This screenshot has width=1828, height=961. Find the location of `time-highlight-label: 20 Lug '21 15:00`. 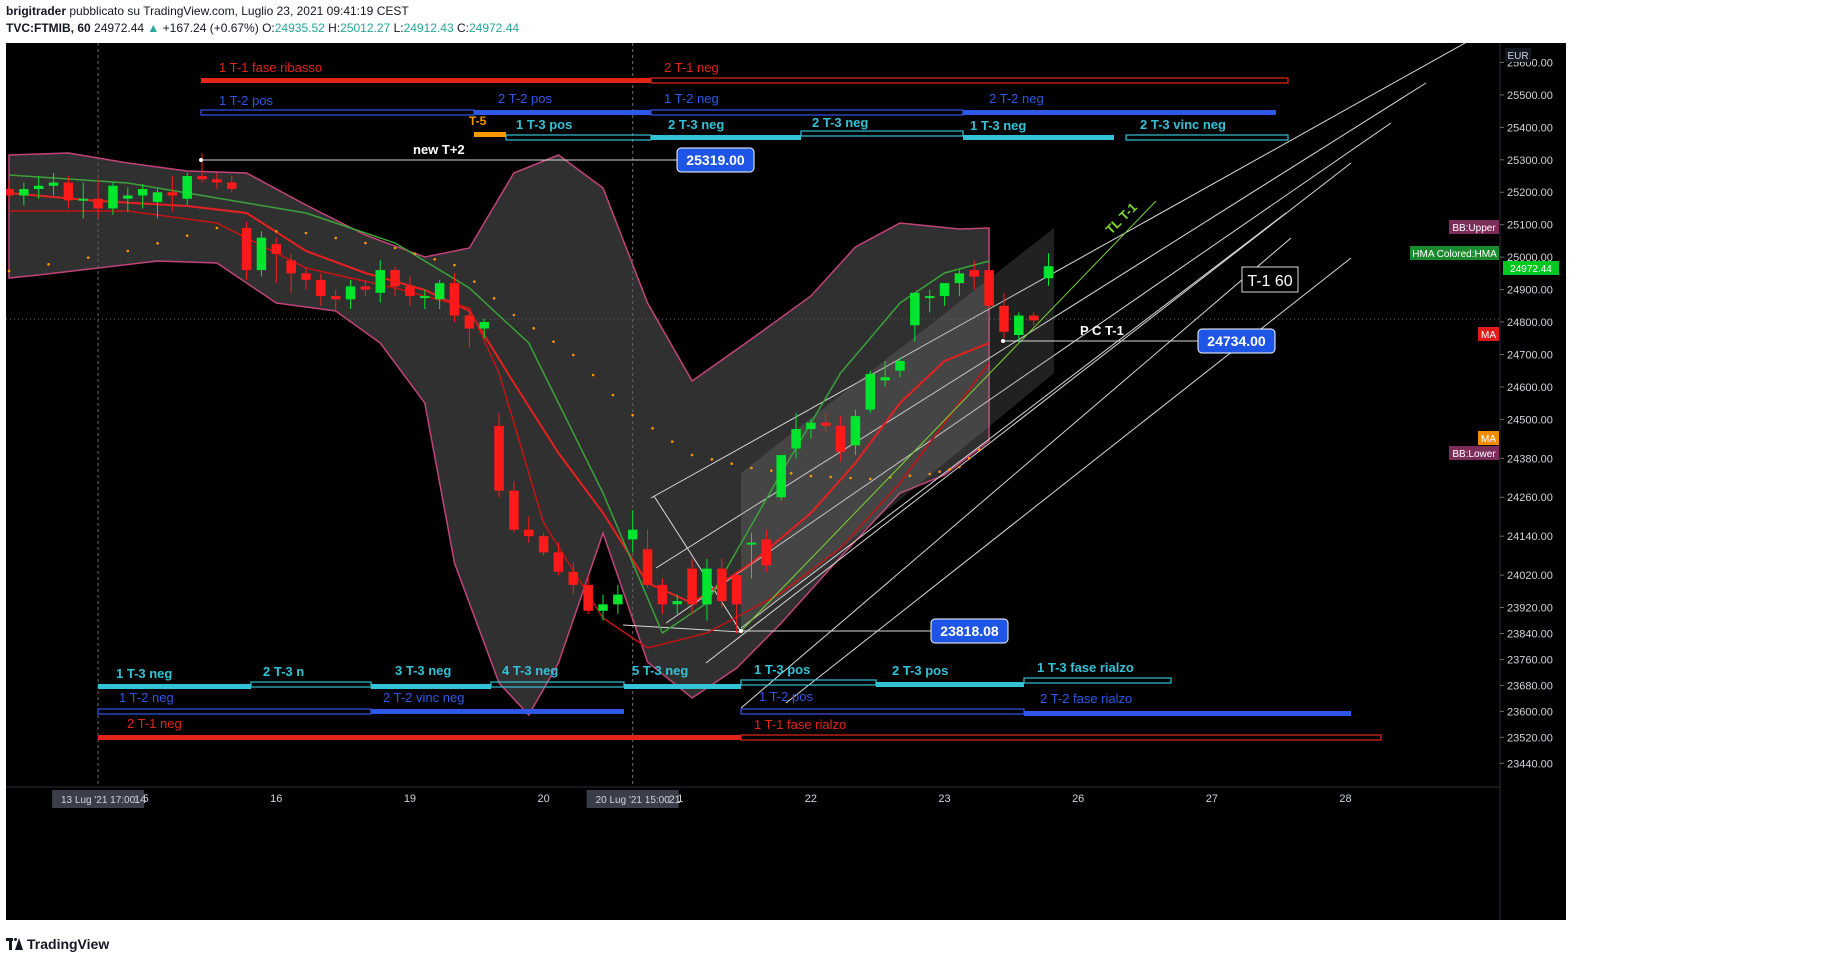

time-highlight-label: 20 Lug '21 15:00 is located at coordinates (633, 800).